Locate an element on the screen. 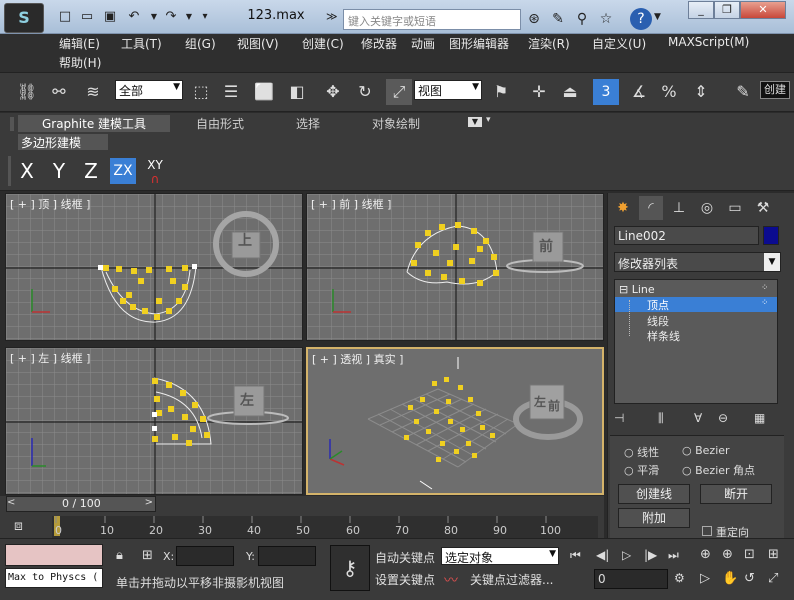 The image size is (794, 600). scale-icon: ⤢ is located at coordinates (399, 92).